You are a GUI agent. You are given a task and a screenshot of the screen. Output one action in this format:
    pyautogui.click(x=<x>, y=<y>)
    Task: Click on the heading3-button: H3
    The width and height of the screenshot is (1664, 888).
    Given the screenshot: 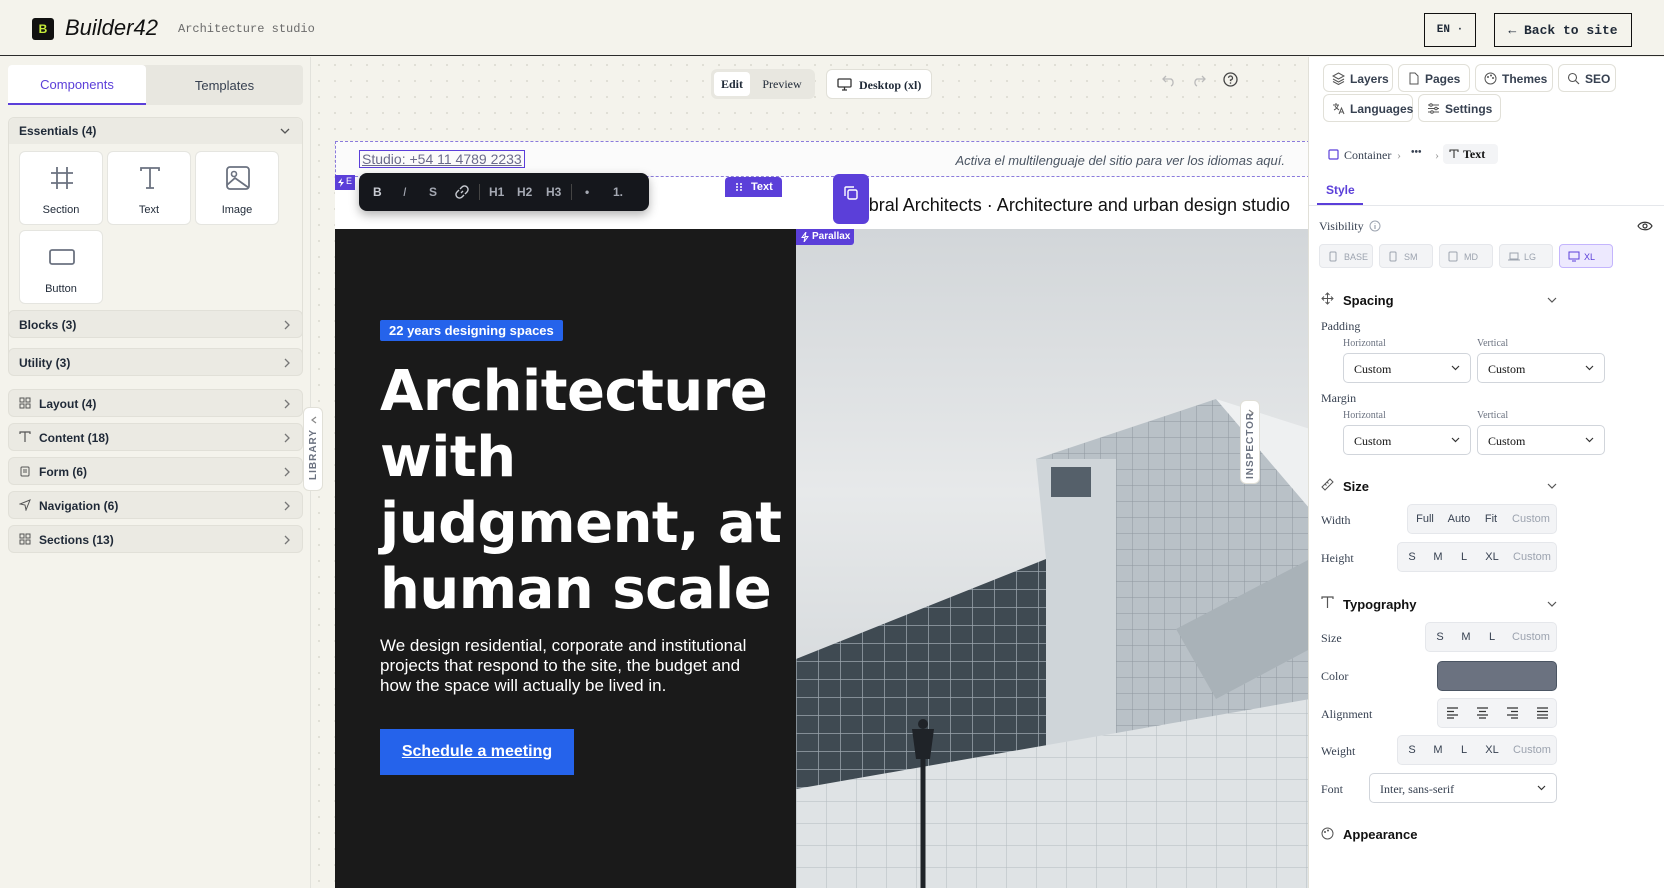 What is the action you would take?
    pyautogui.click(x=553, y=192)
    